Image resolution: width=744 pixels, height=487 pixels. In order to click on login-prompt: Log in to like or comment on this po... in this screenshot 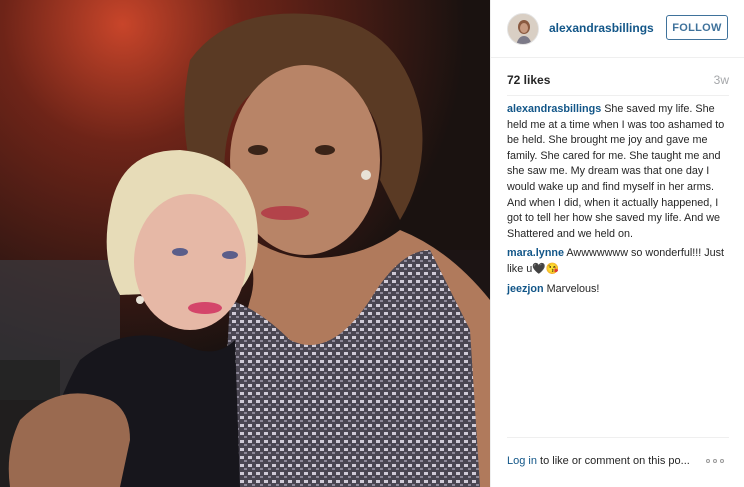, I will do `click(622, 461)`.